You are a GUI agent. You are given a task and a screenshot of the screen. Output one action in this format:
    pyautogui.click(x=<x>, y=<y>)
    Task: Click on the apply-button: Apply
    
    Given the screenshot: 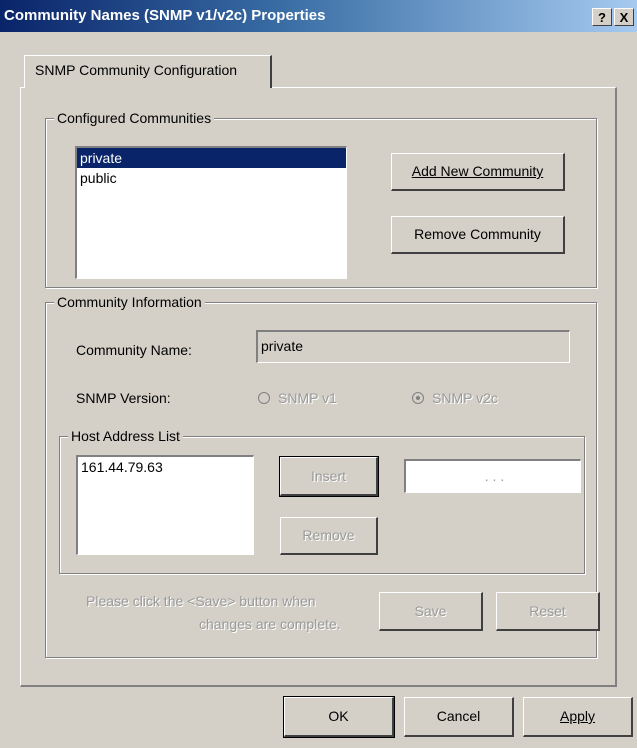 What is the action you would take?
    pyautogui.click(x=578, y=717)
    